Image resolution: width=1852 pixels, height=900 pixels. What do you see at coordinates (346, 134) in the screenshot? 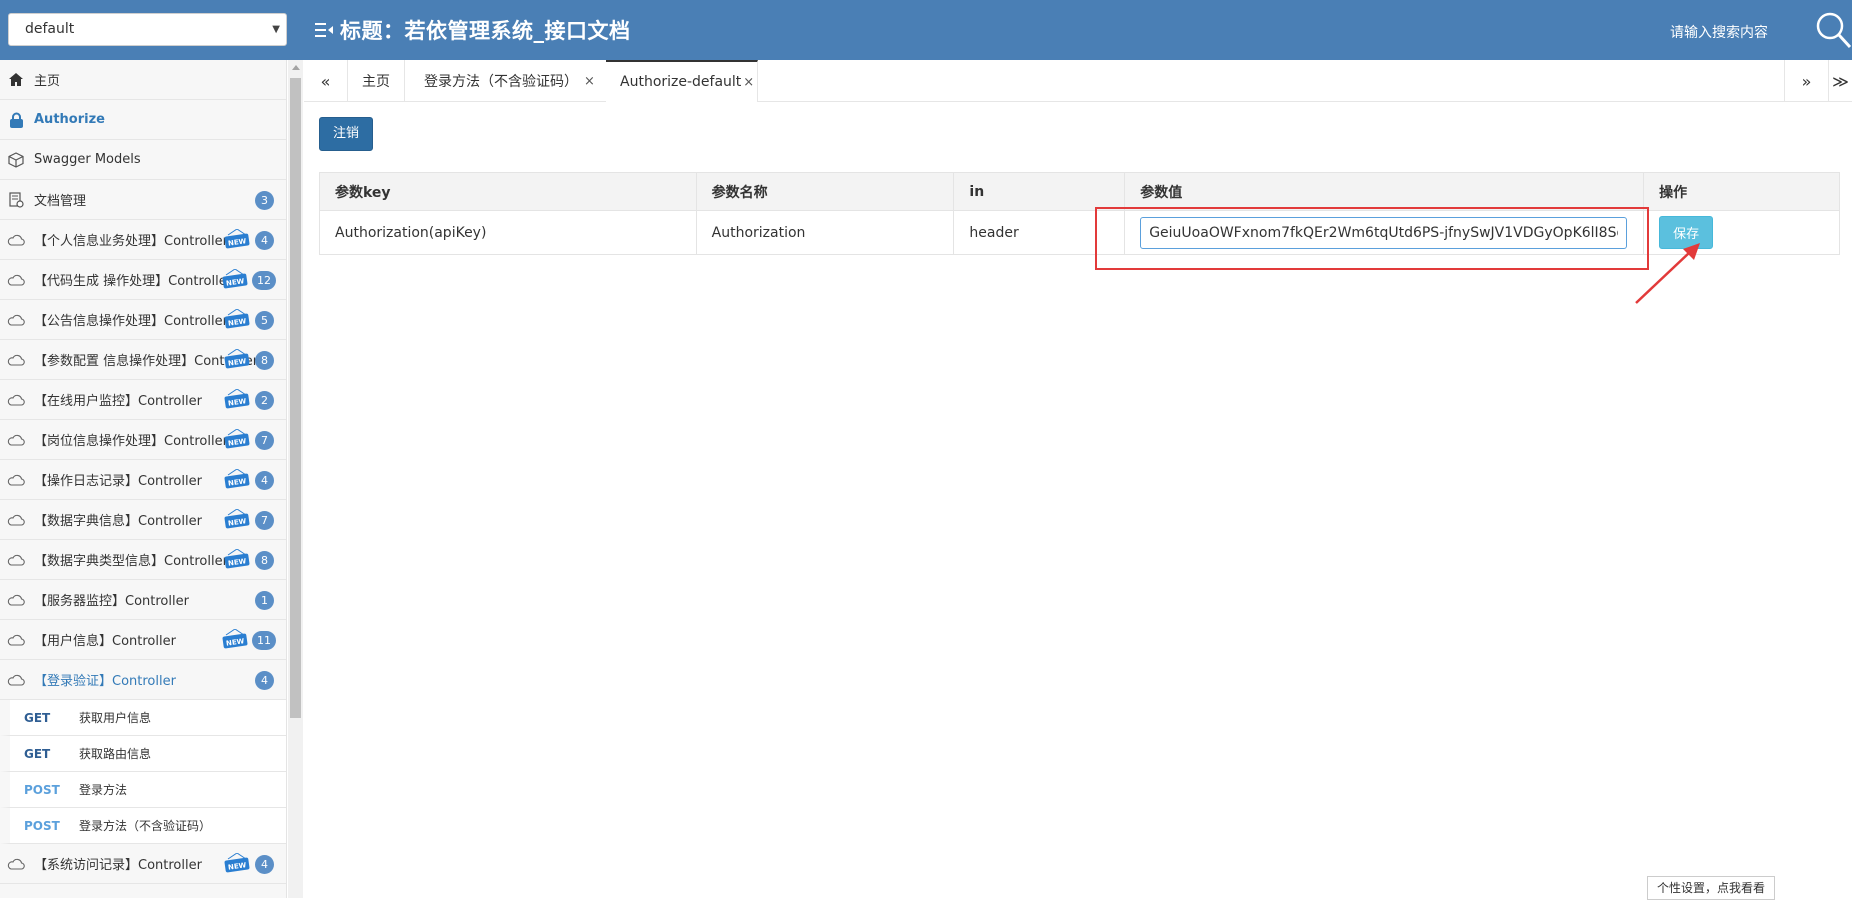
I see `logout-button: 注销` at bounding box center [346, 134].